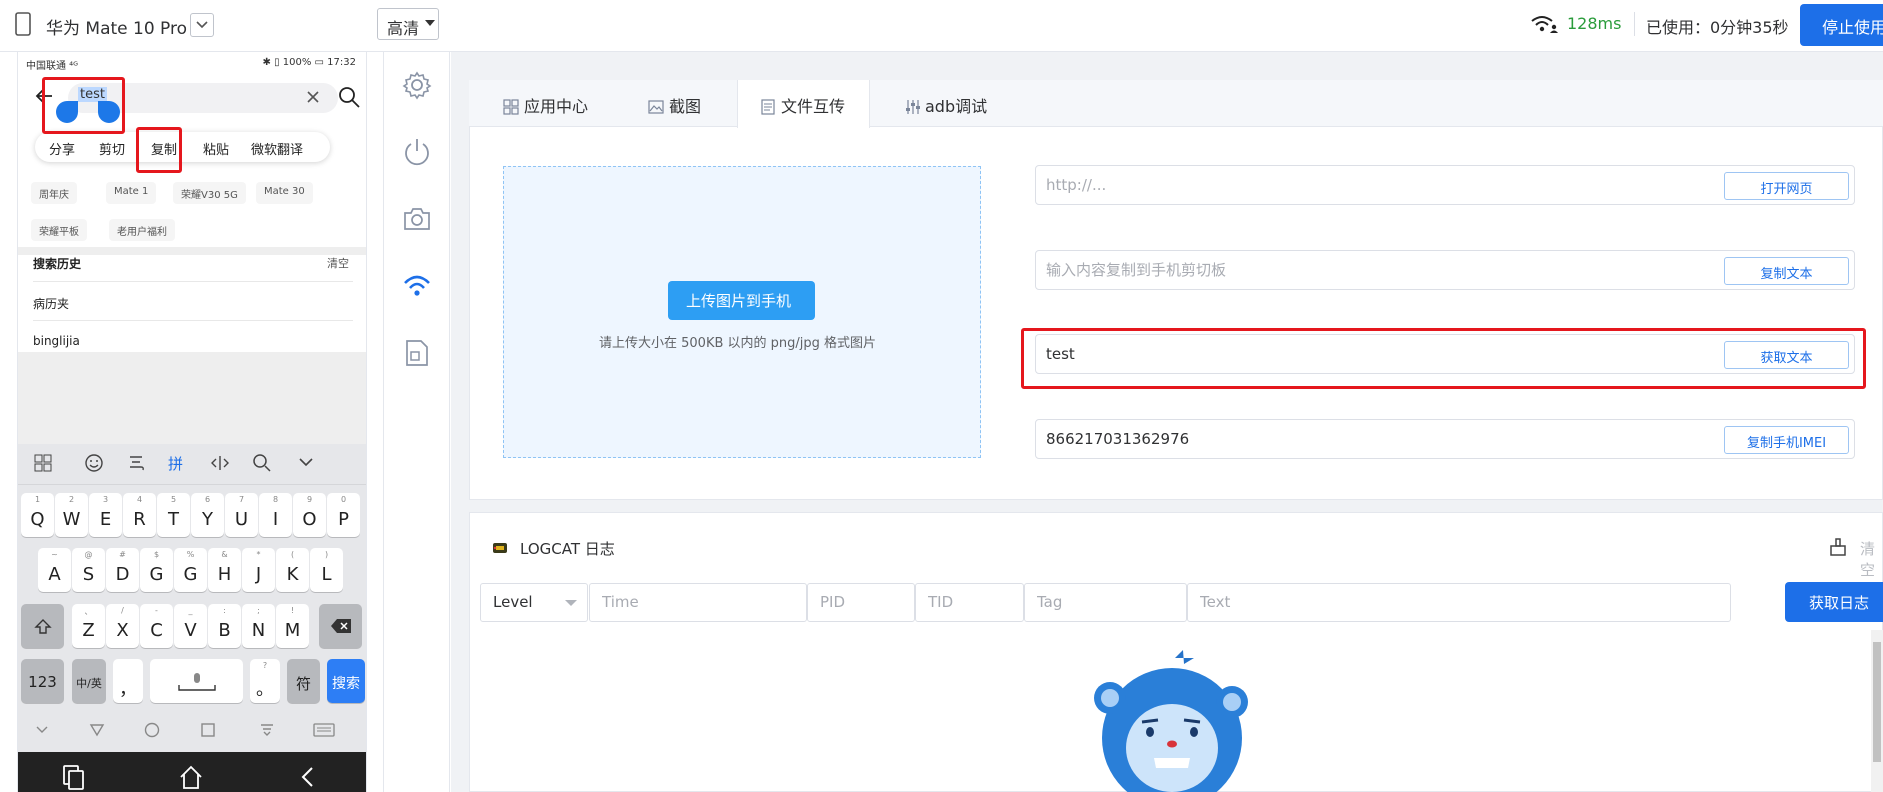 The image size is (1883, 792). I want to click on key: _ V, so click(190, 626).